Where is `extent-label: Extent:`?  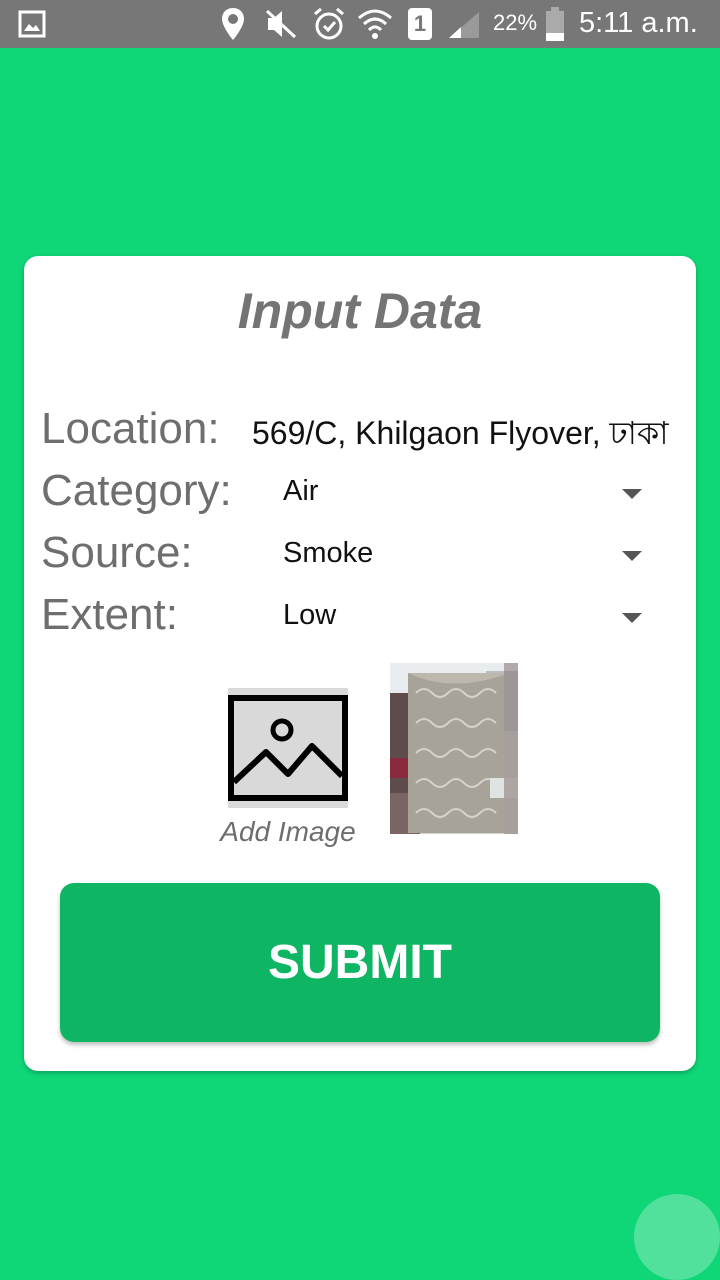 extent-label: Extent: is located at coordinates (109, 614).